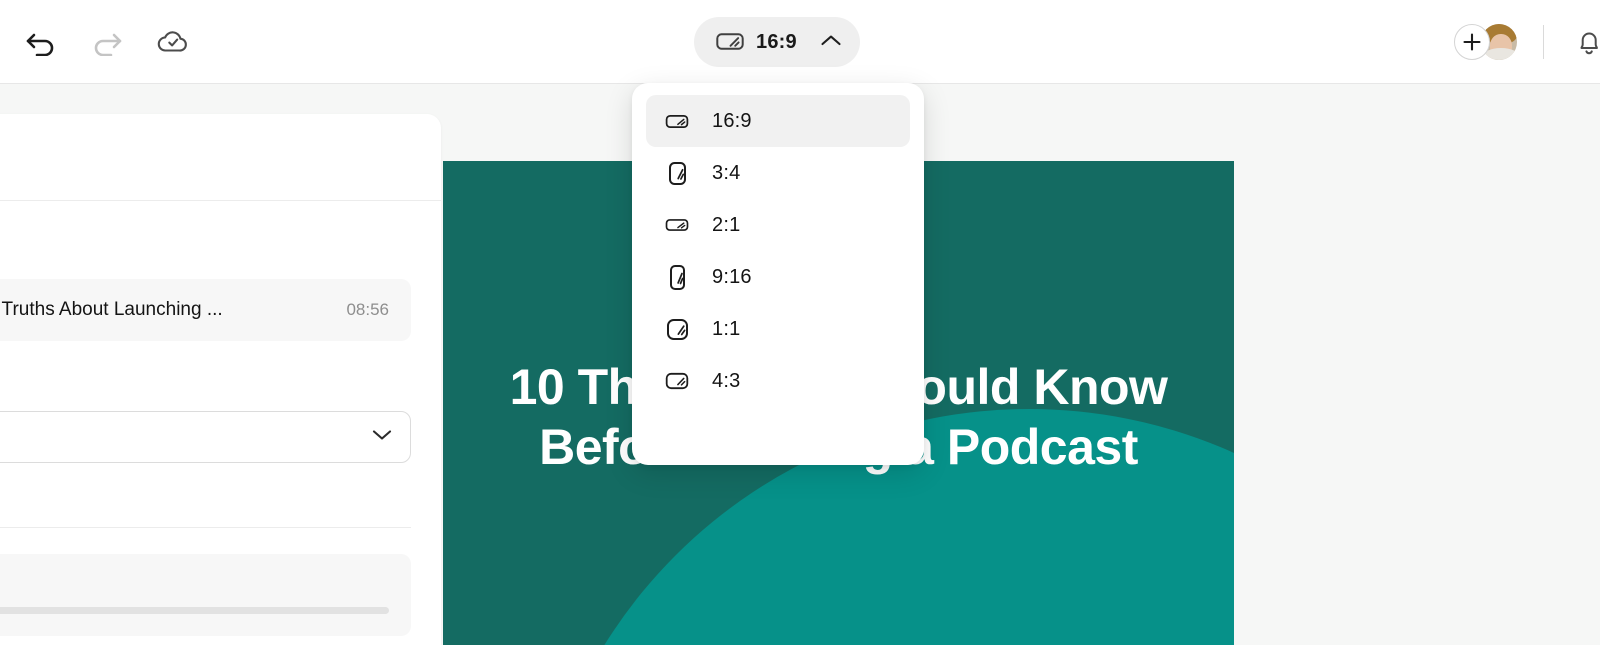  Describe the element at coordinates (726, 172) in the screenshot. I see `aspect-option-label: 3:4` at that location.